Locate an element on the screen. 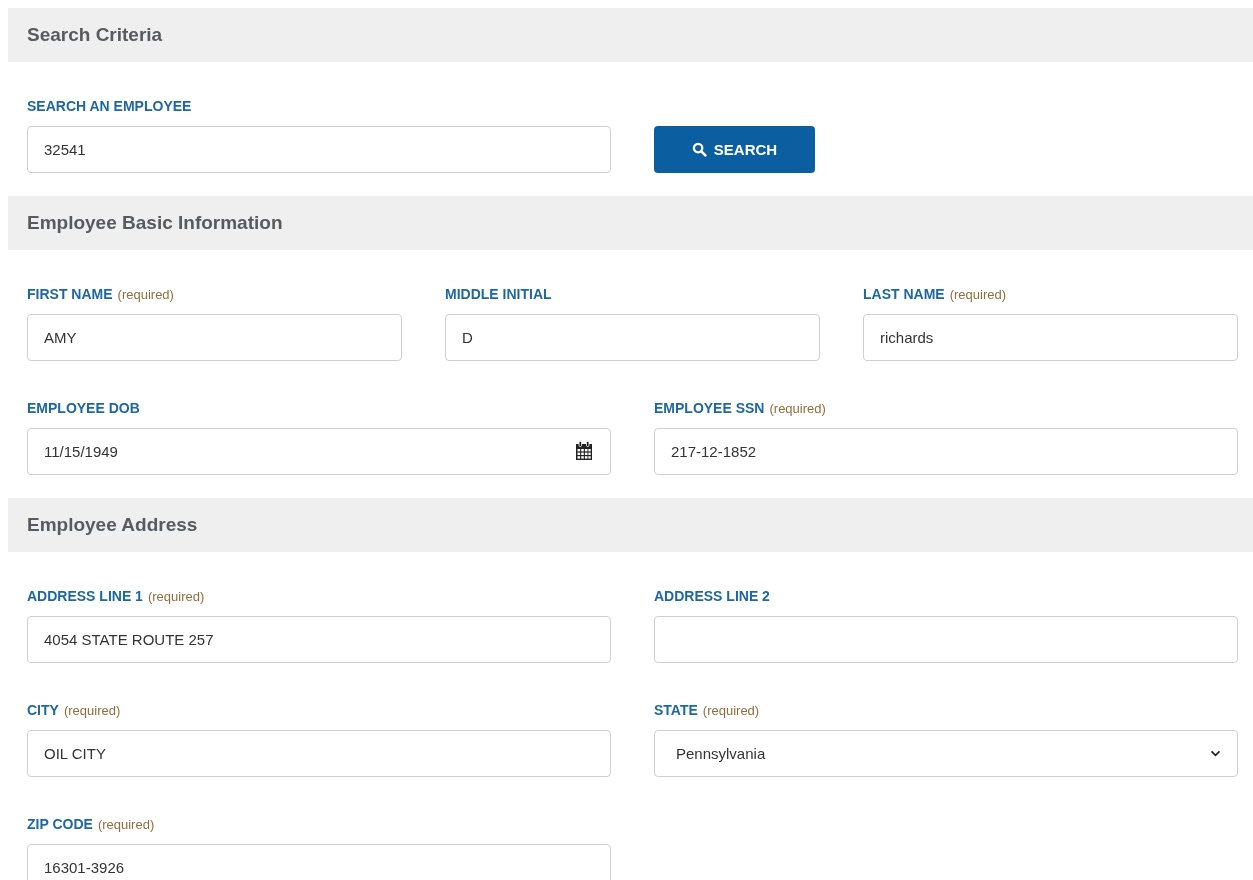  input-field: 32541 is located at coordinates (319, 149).